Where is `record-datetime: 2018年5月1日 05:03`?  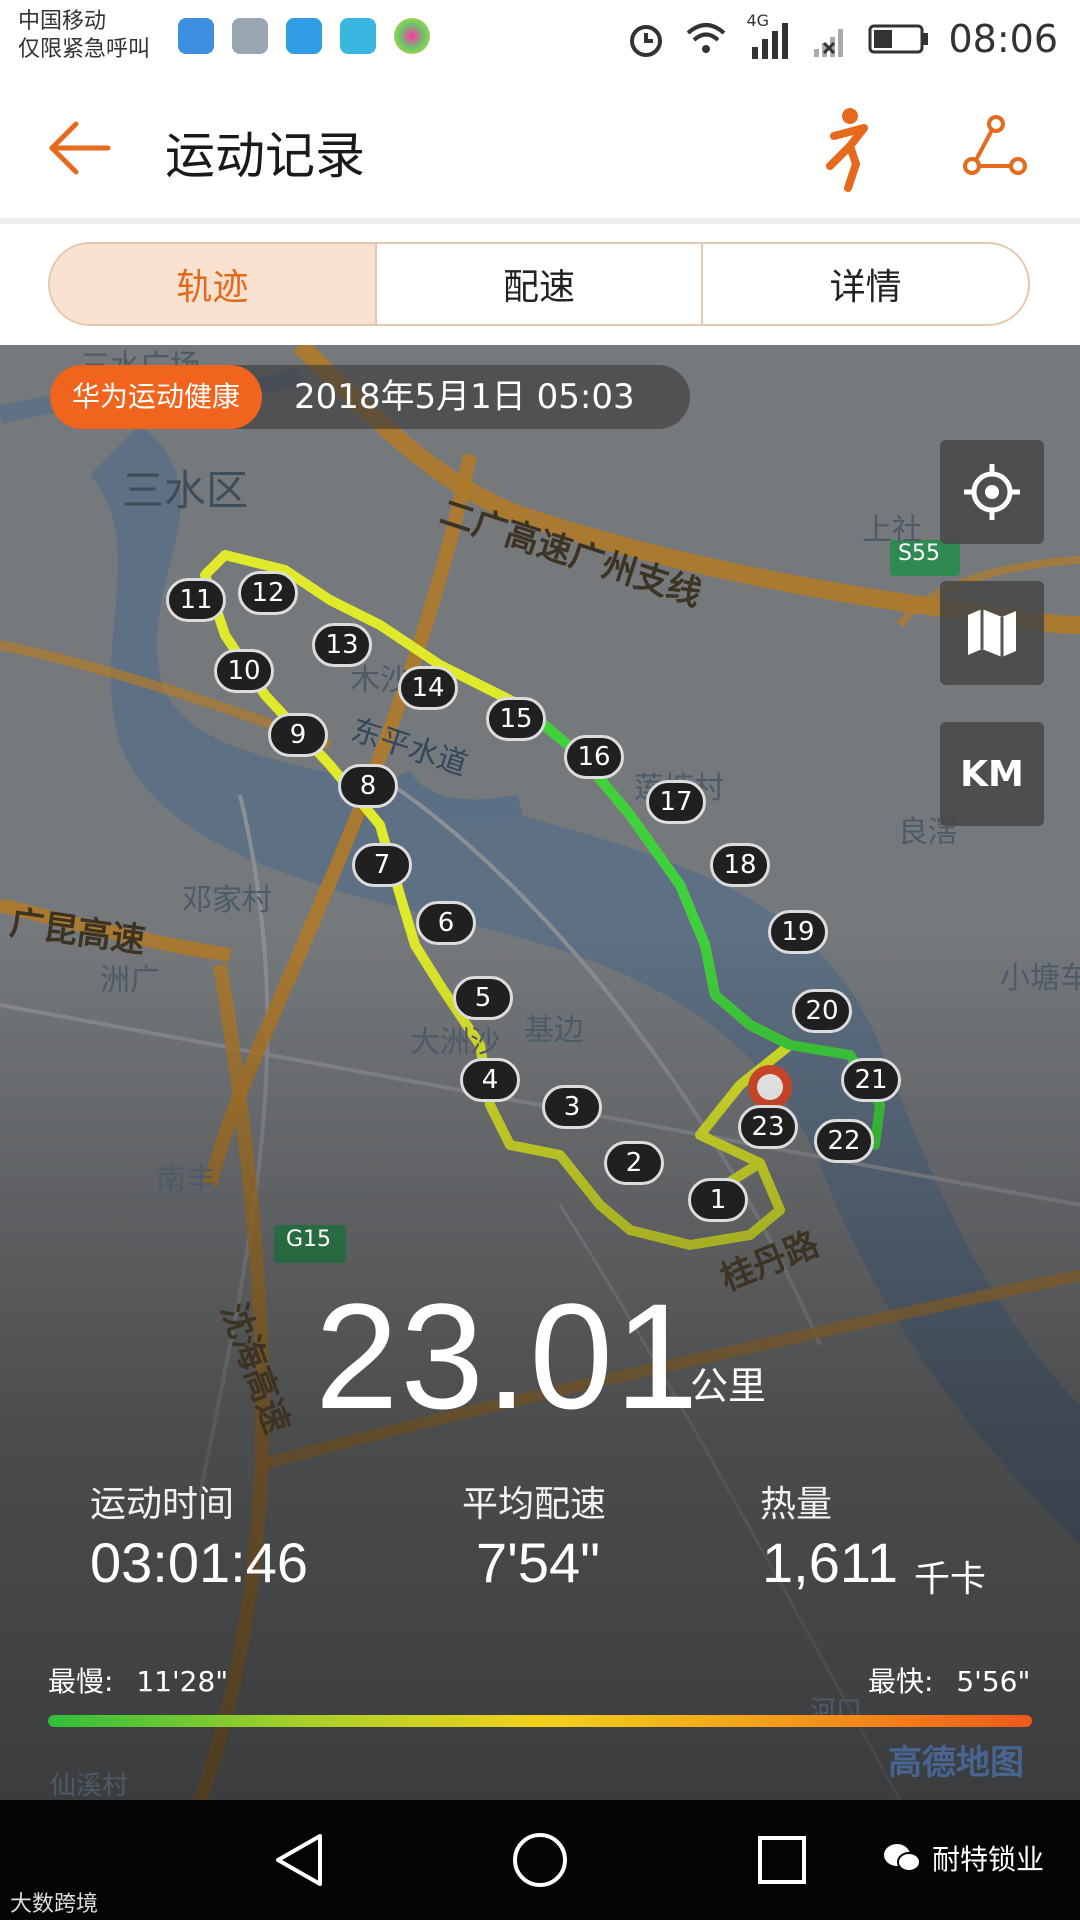
record-datetime: 2018年5月1日 05:03 is located at coordinates (464, 397).